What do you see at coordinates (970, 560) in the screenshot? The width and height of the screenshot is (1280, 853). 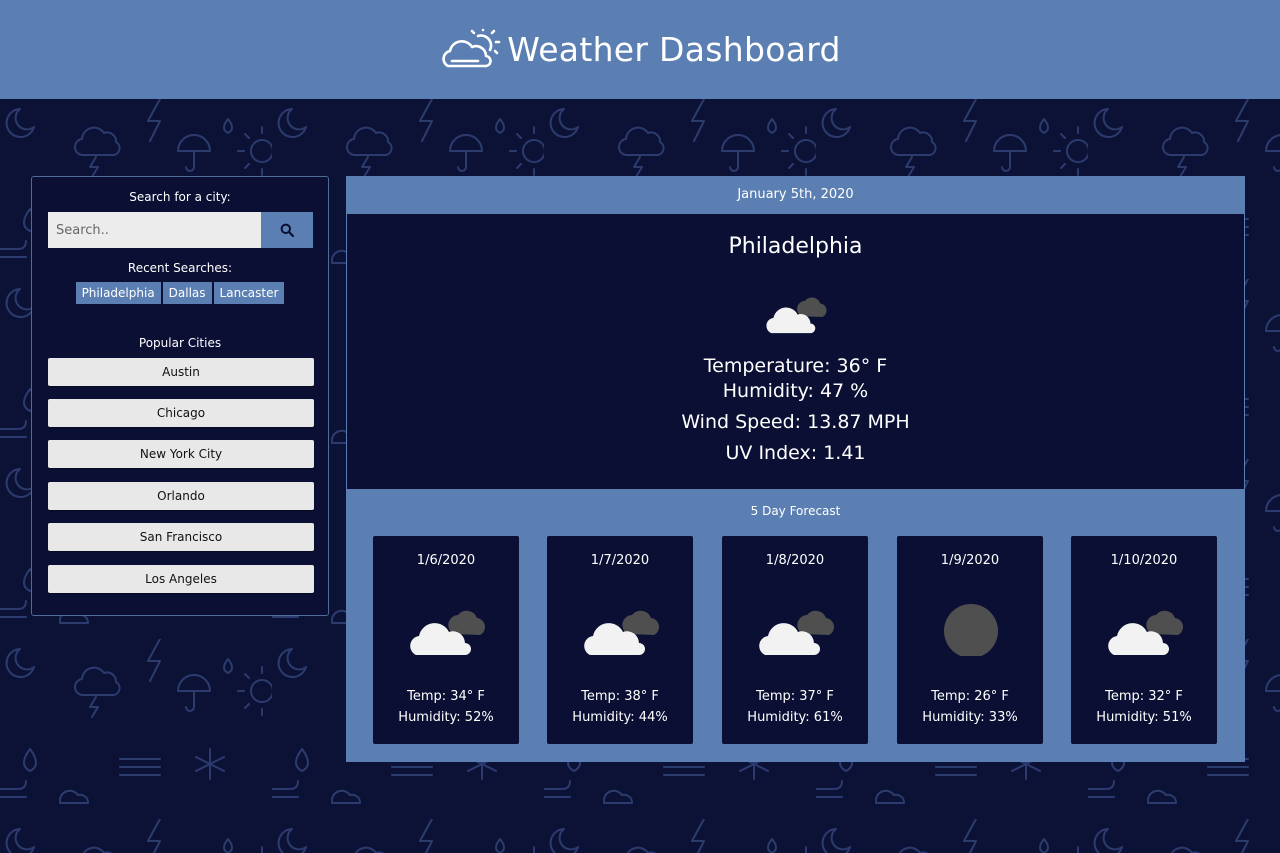 I see `forecast-date: 1/9/2020` at bounding box center [970, 560].